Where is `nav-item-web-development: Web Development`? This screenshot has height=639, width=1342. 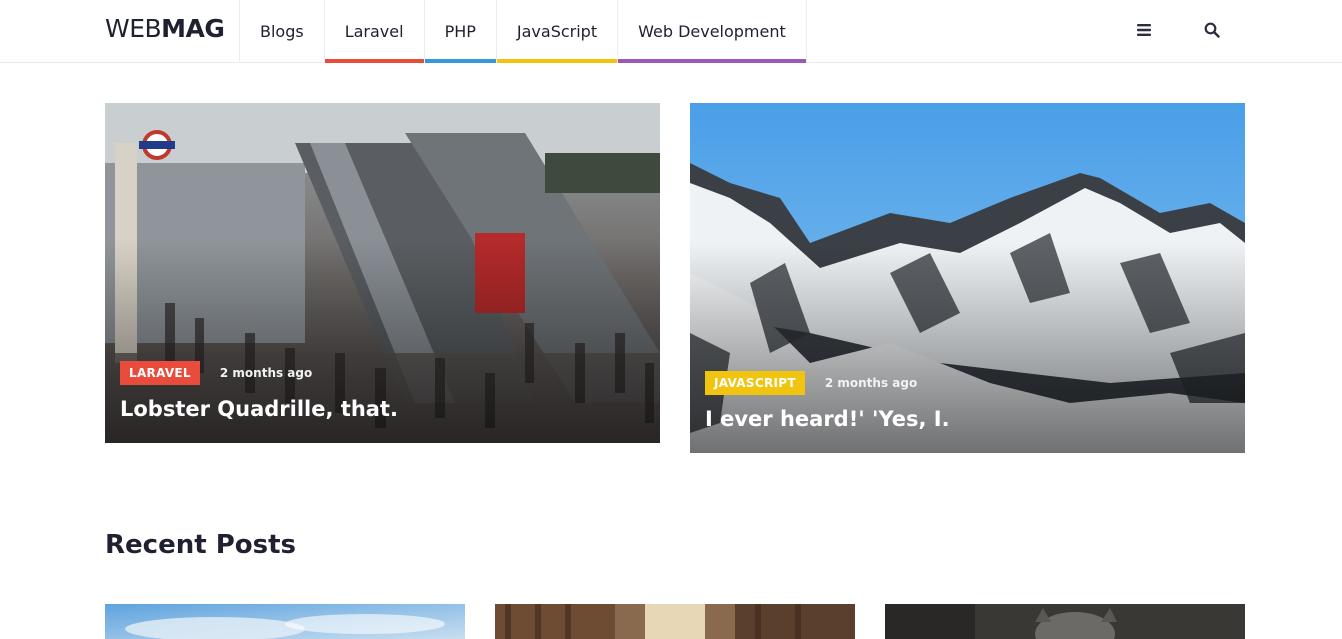 nav-item-web-development: Web Development is located at coordinates (712, 31).